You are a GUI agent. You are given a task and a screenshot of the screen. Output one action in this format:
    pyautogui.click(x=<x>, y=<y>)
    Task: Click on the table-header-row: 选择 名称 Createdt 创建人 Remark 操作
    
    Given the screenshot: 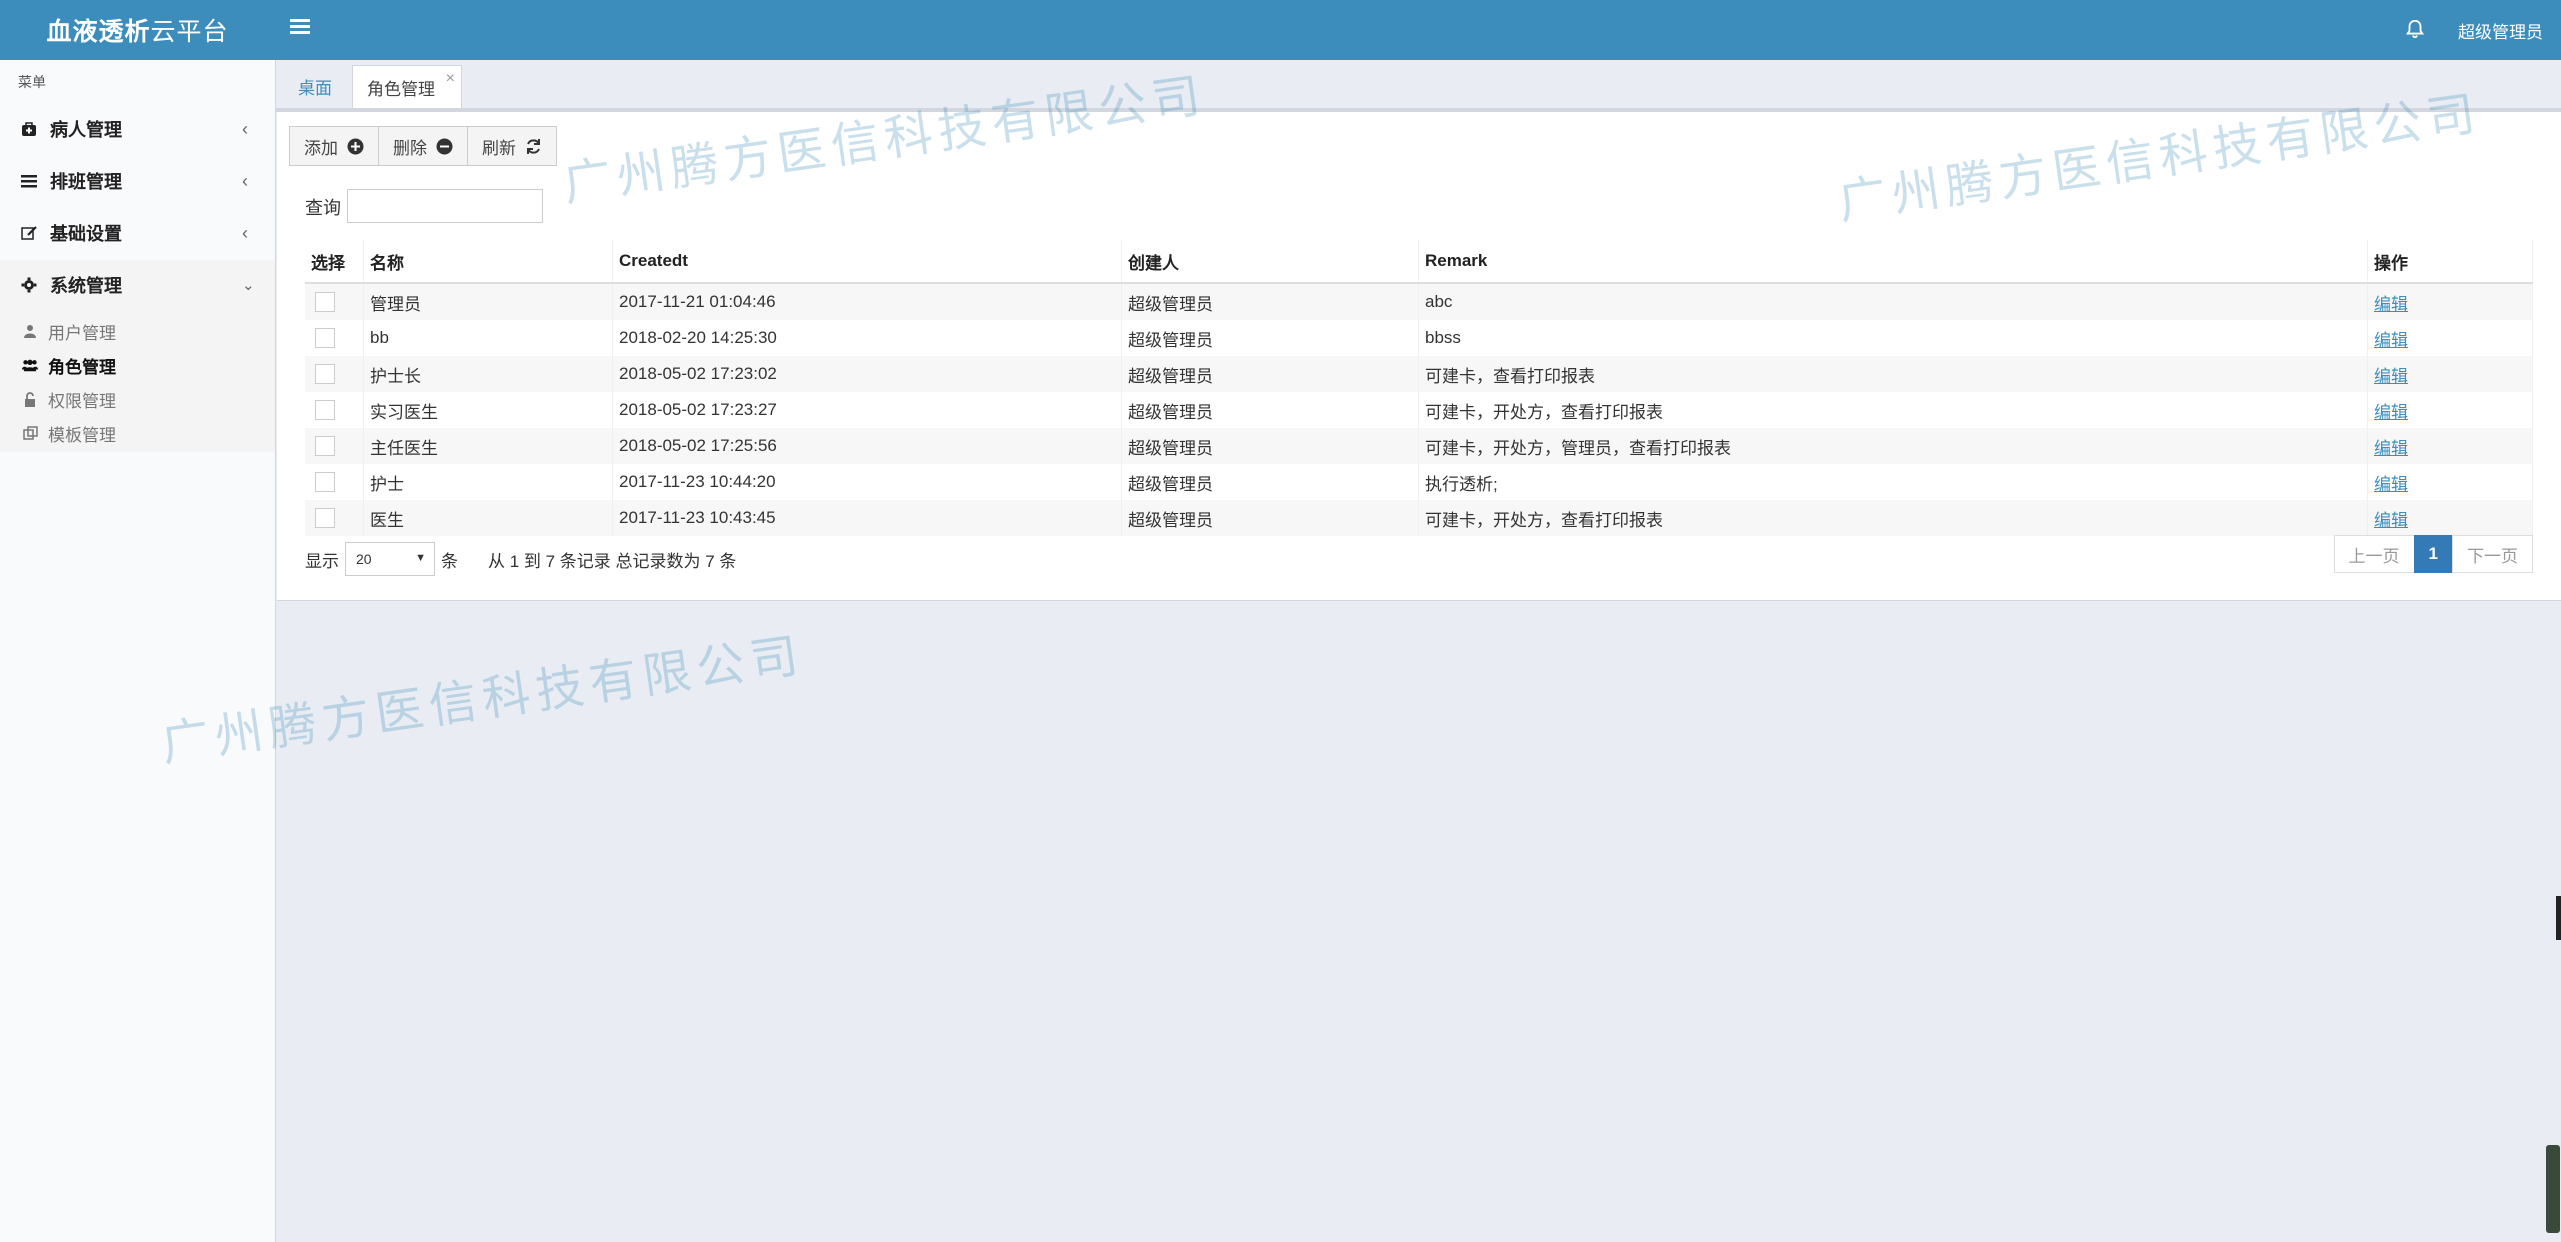 What is the action you would take?
    pyautogui.click(x=1419, y=262)
    